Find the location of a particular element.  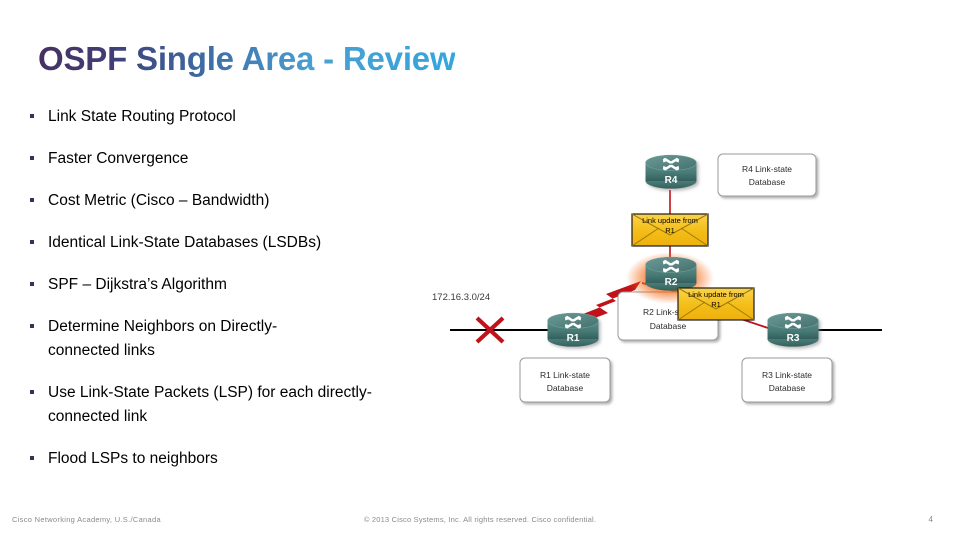

footer-page-number: 4 is located at coordinates (930, 519).